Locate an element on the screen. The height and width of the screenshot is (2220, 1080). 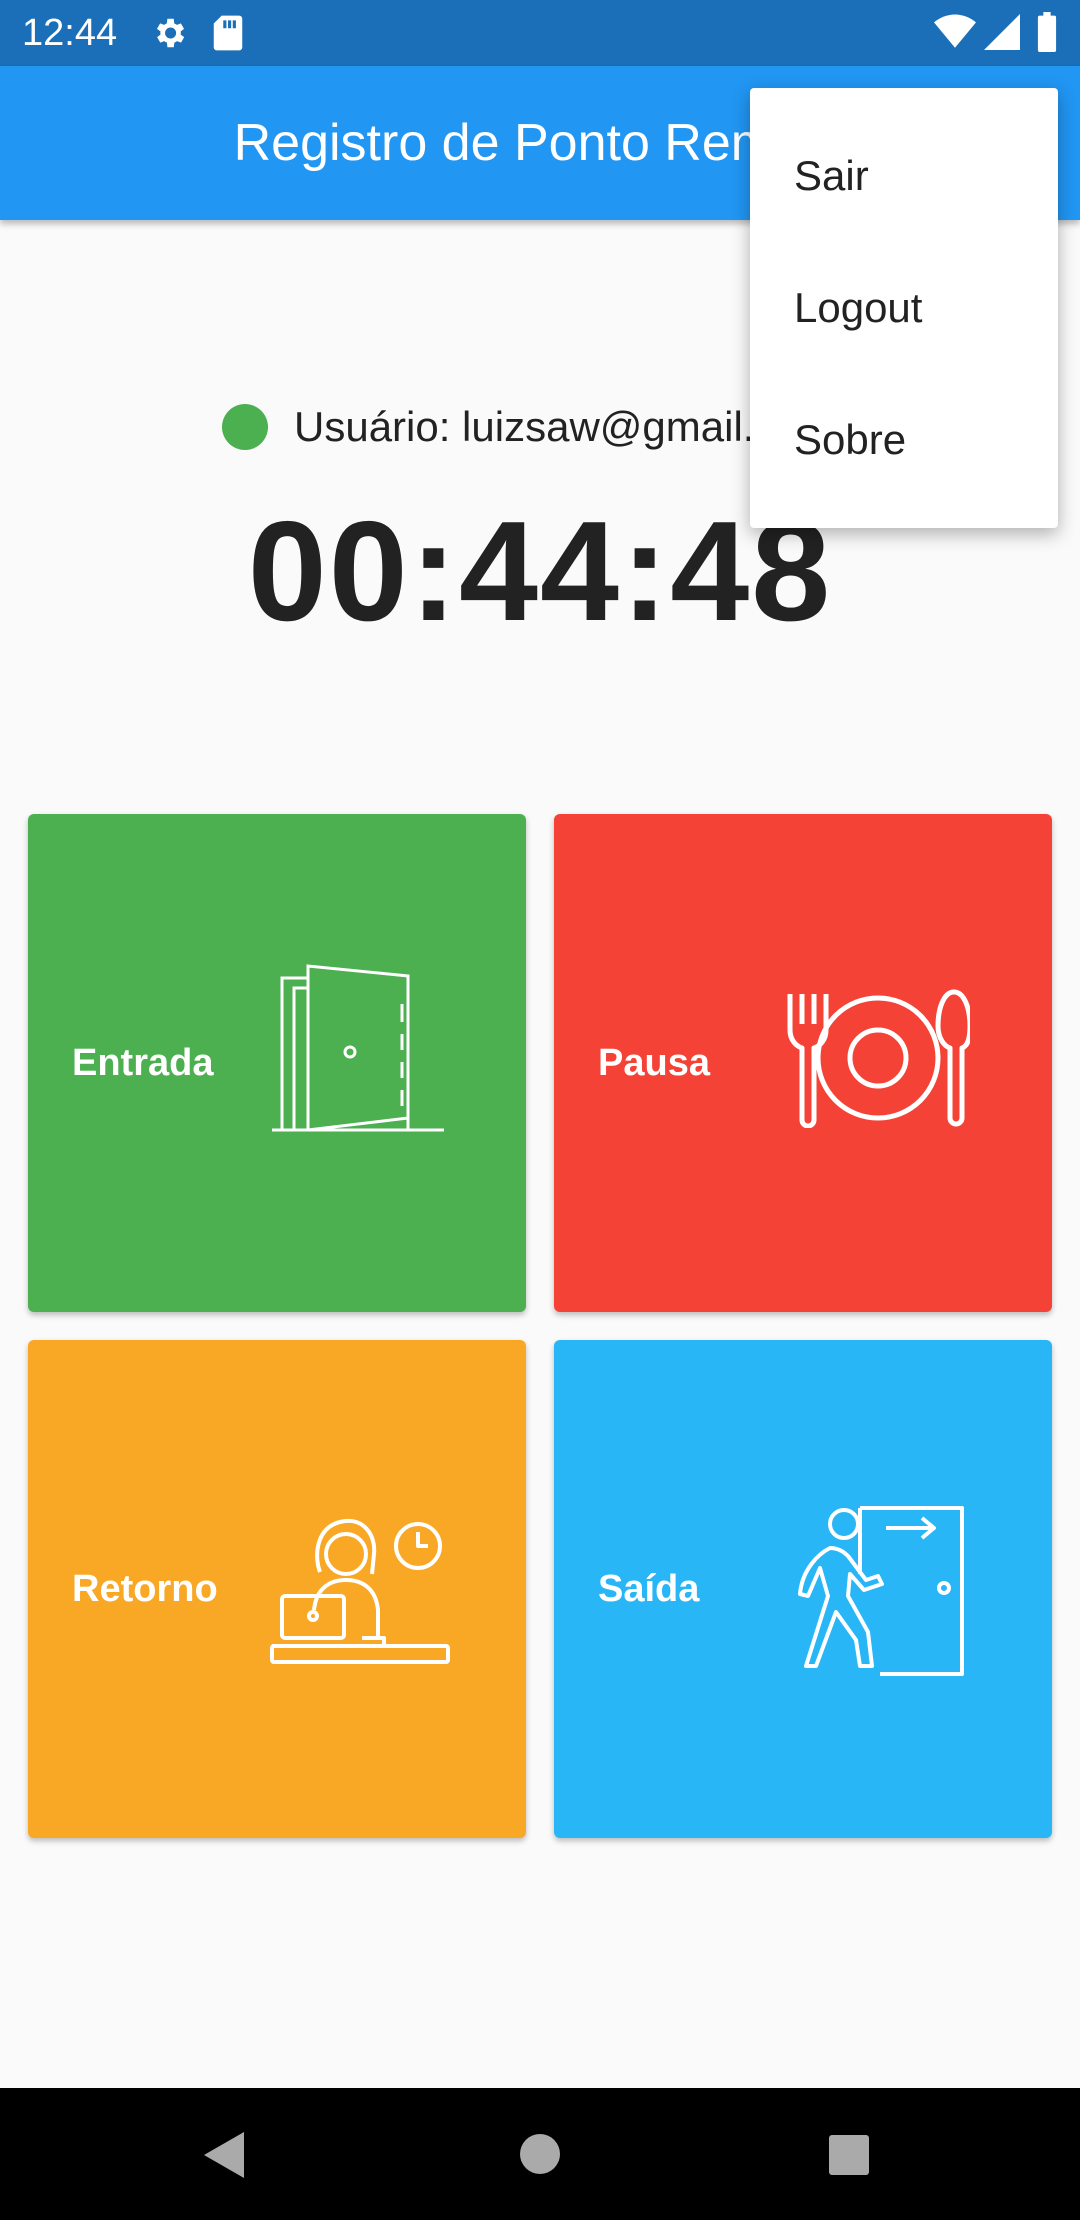
pausa-button: Pausa is located at coordinates (803, 1063).